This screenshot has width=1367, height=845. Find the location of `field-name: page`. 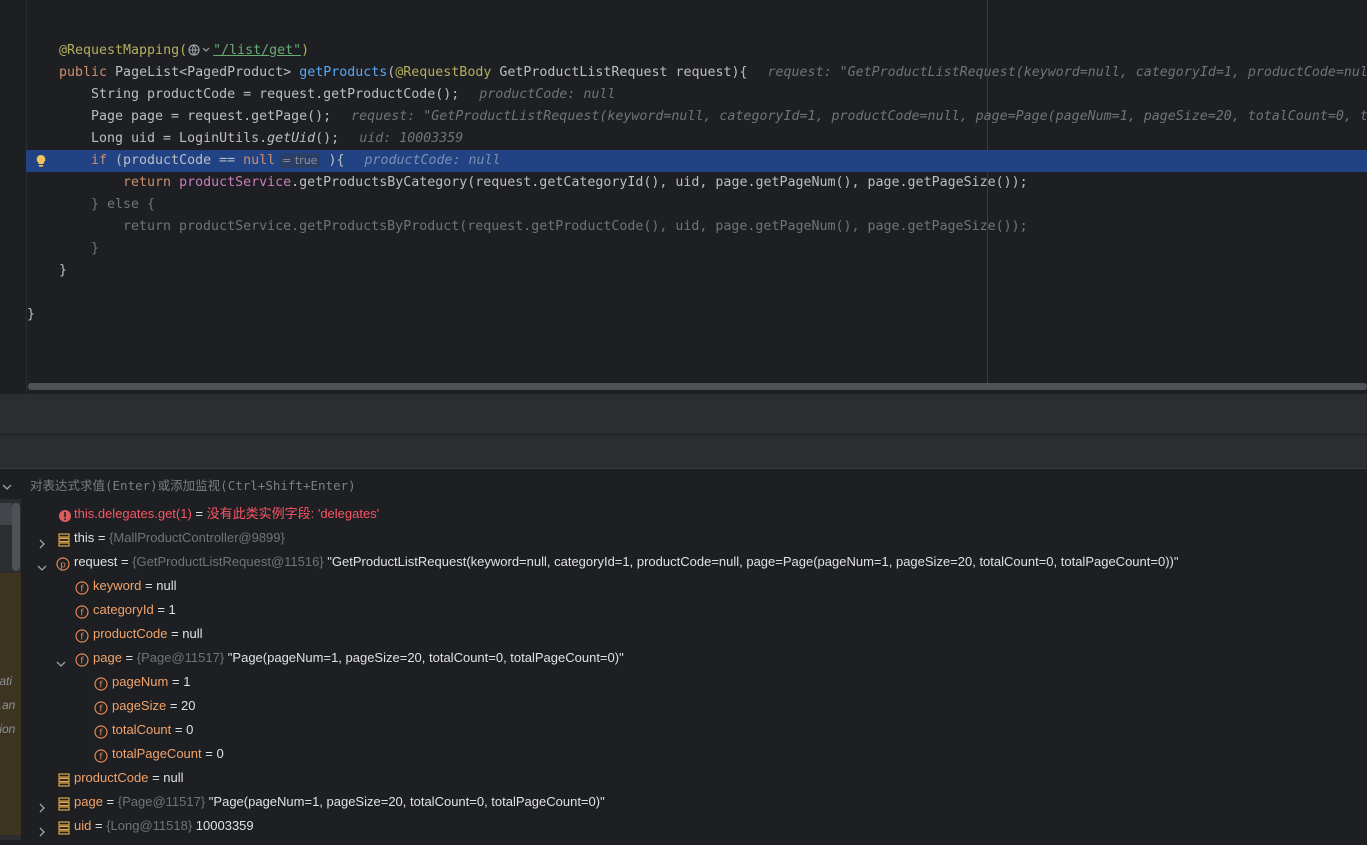

field-name: page is located at coordinates (107, 657).